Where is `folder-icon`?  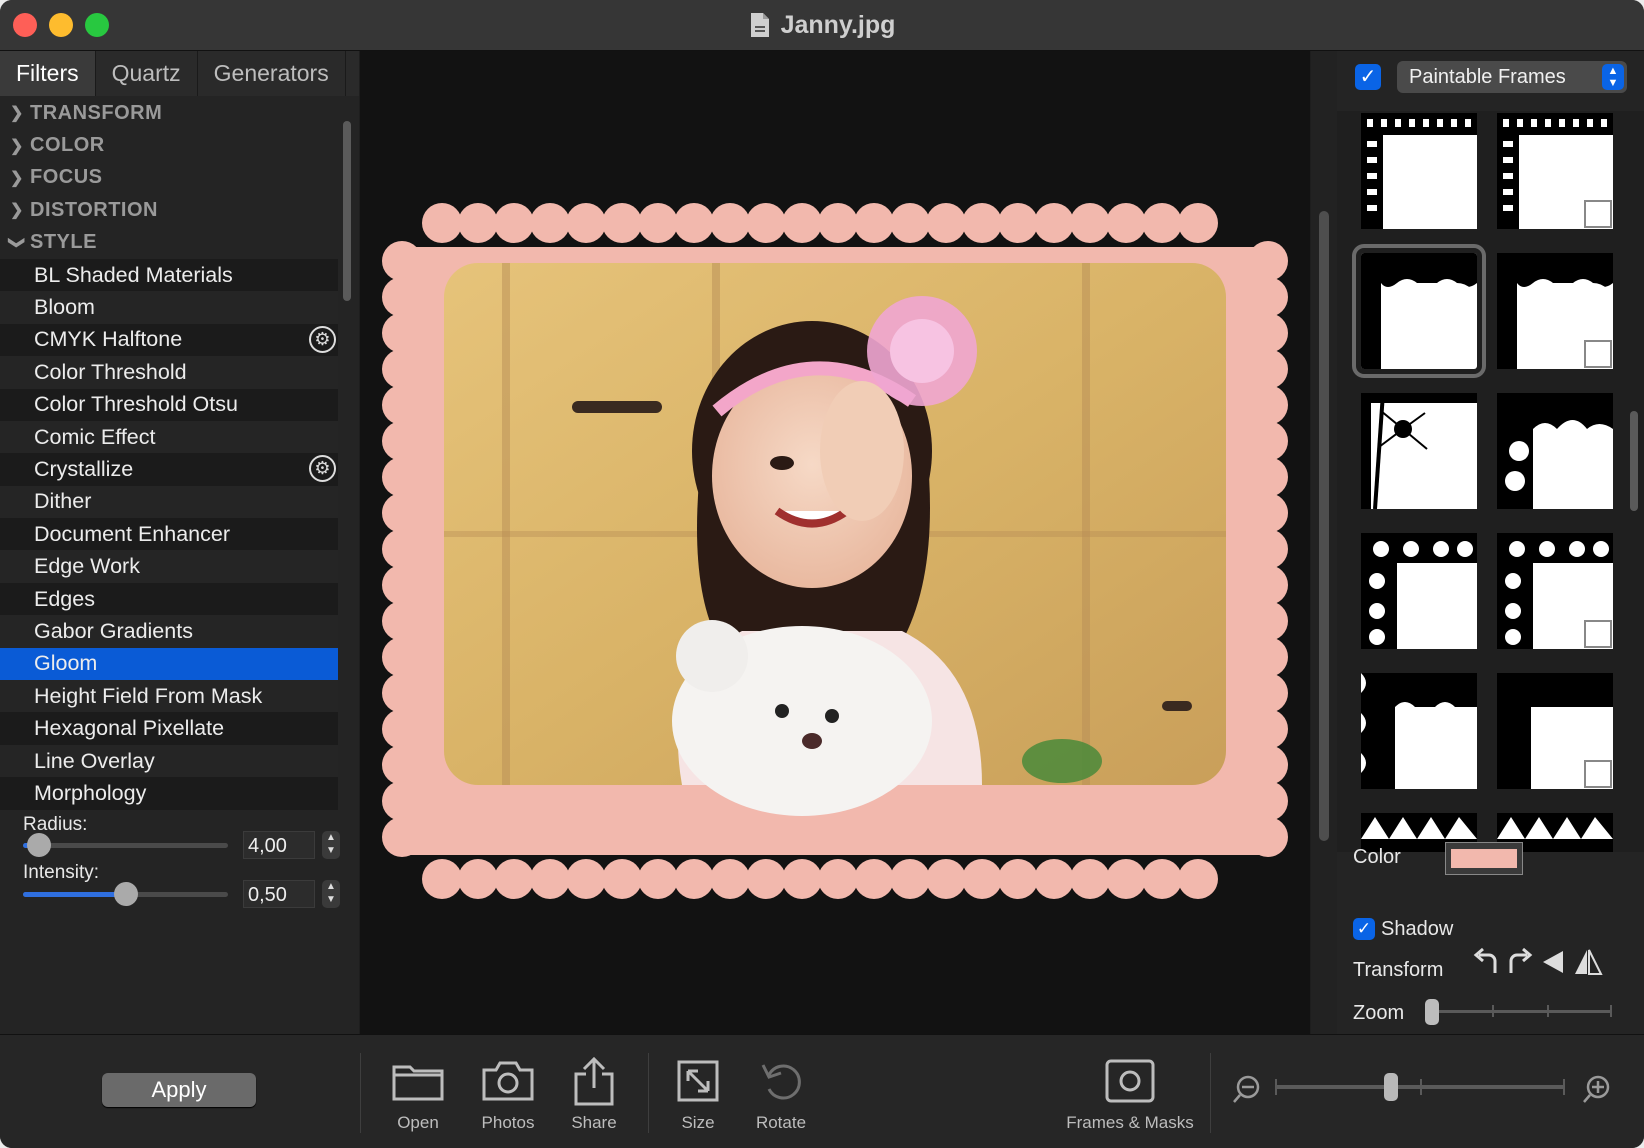 folder-icon is located at coordinates (418, 1083).